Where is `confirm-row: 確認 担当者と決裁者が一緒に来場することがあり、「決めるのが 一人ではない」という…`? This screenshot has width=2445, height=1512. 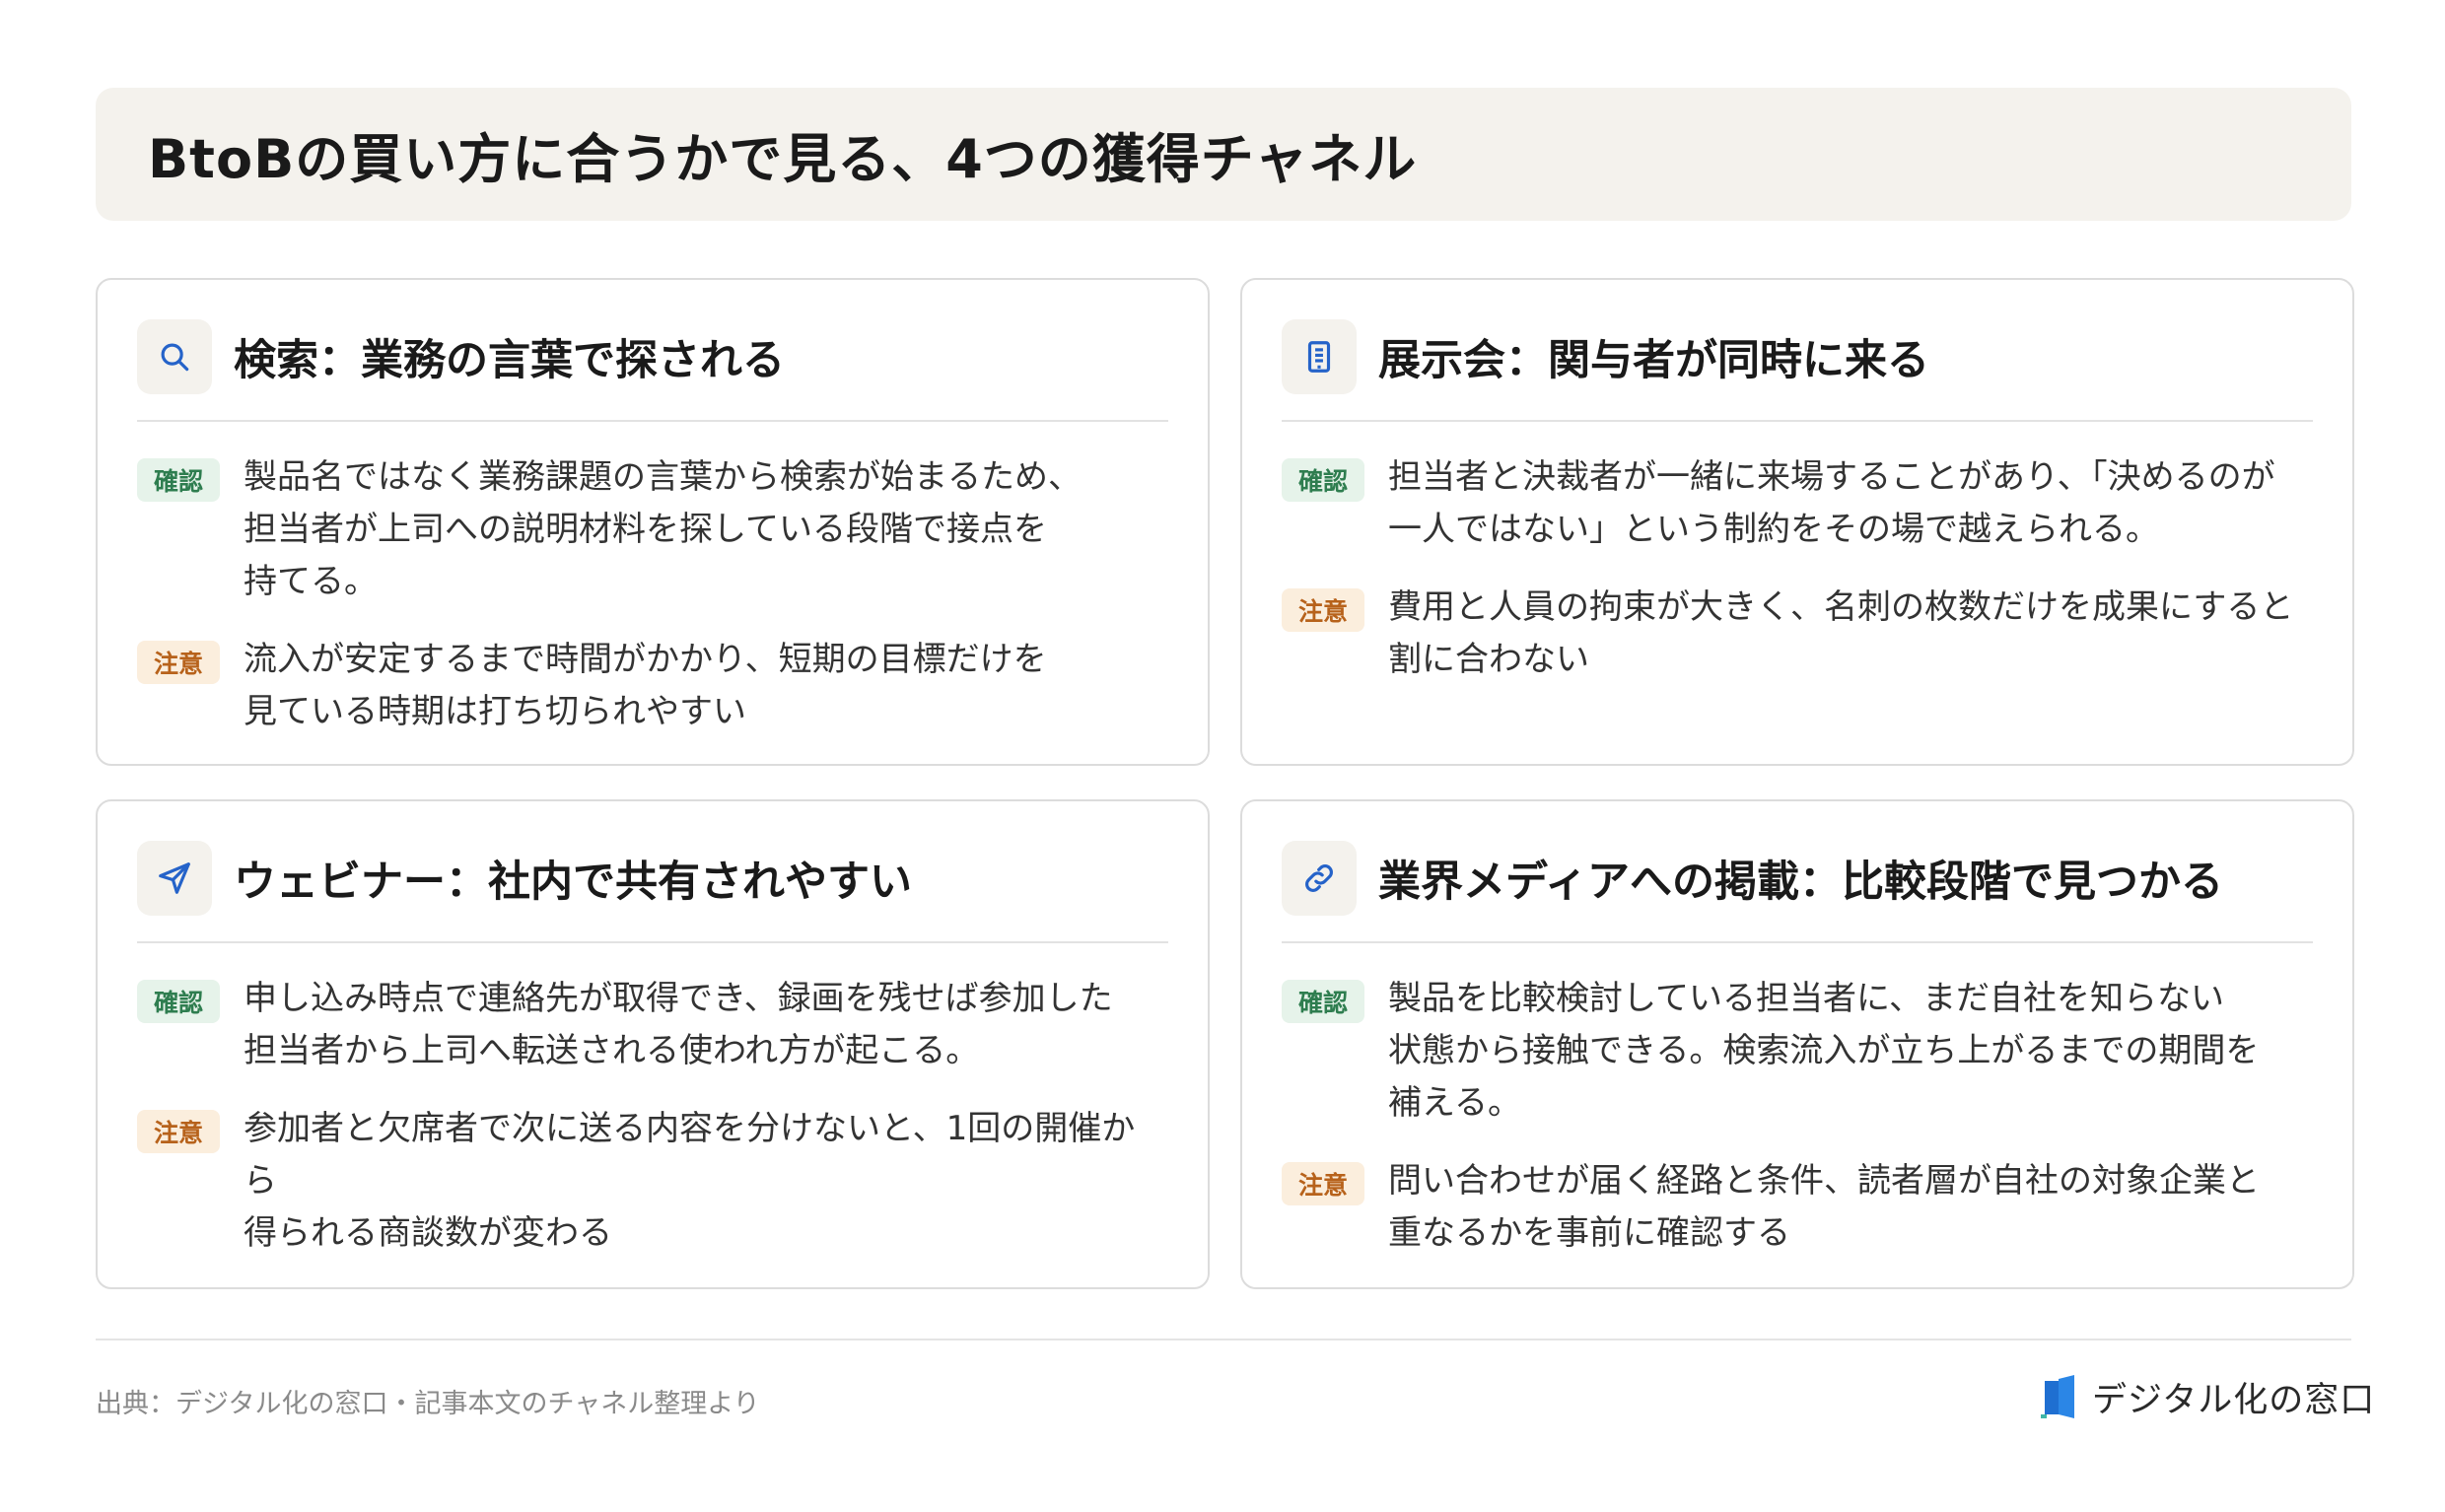
confirm-row: 確認 担当者と決裁者が一緒に来場することがあり、「決めるのが 一人ではない」という… is located at coordinates (1797, 503).